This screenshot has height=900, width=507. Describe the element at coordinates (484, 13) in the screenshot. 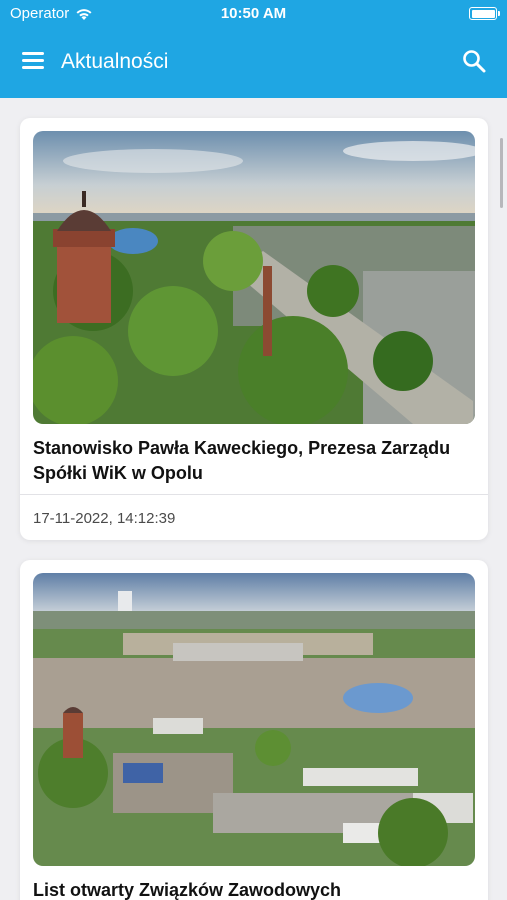

I see `battery-icon` at that location.